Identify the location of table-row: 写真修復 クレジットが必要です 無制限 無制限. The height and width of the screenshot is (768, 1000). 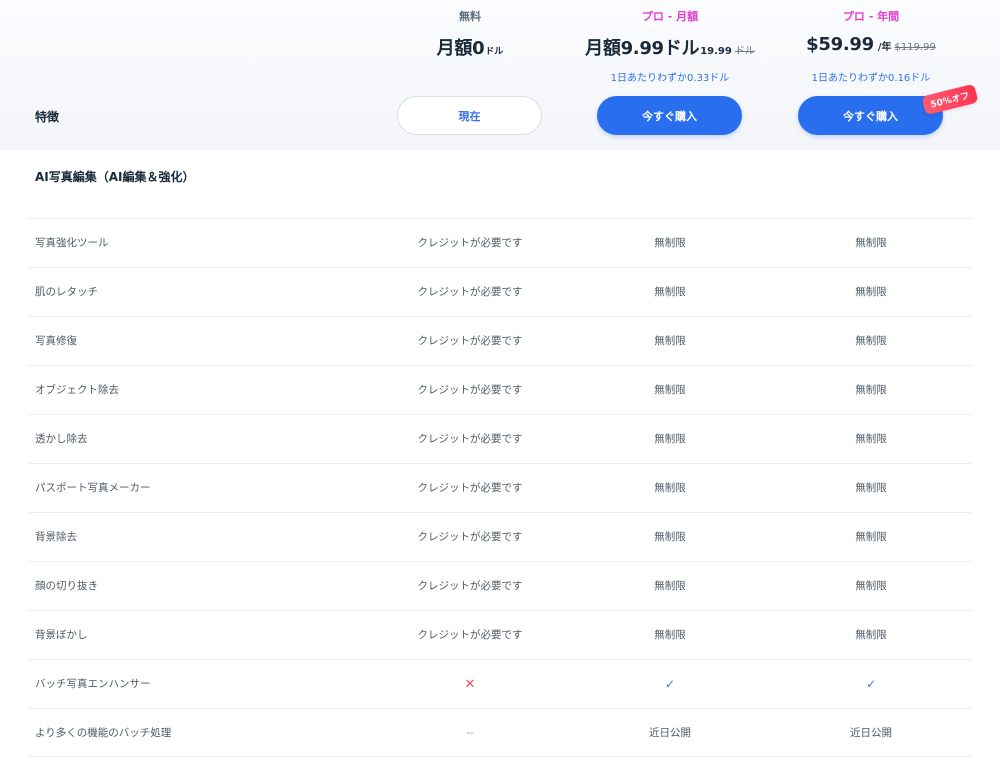
(500, 340).